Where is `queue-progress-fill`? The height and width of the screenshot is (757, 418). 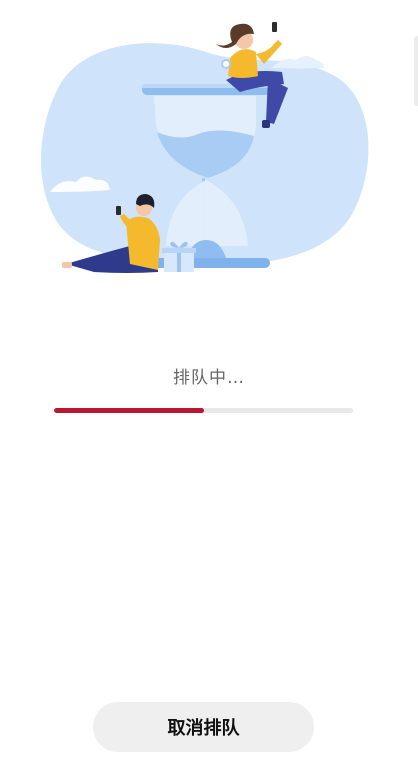
queue-progress-fill is located at coordinates (129, 410).